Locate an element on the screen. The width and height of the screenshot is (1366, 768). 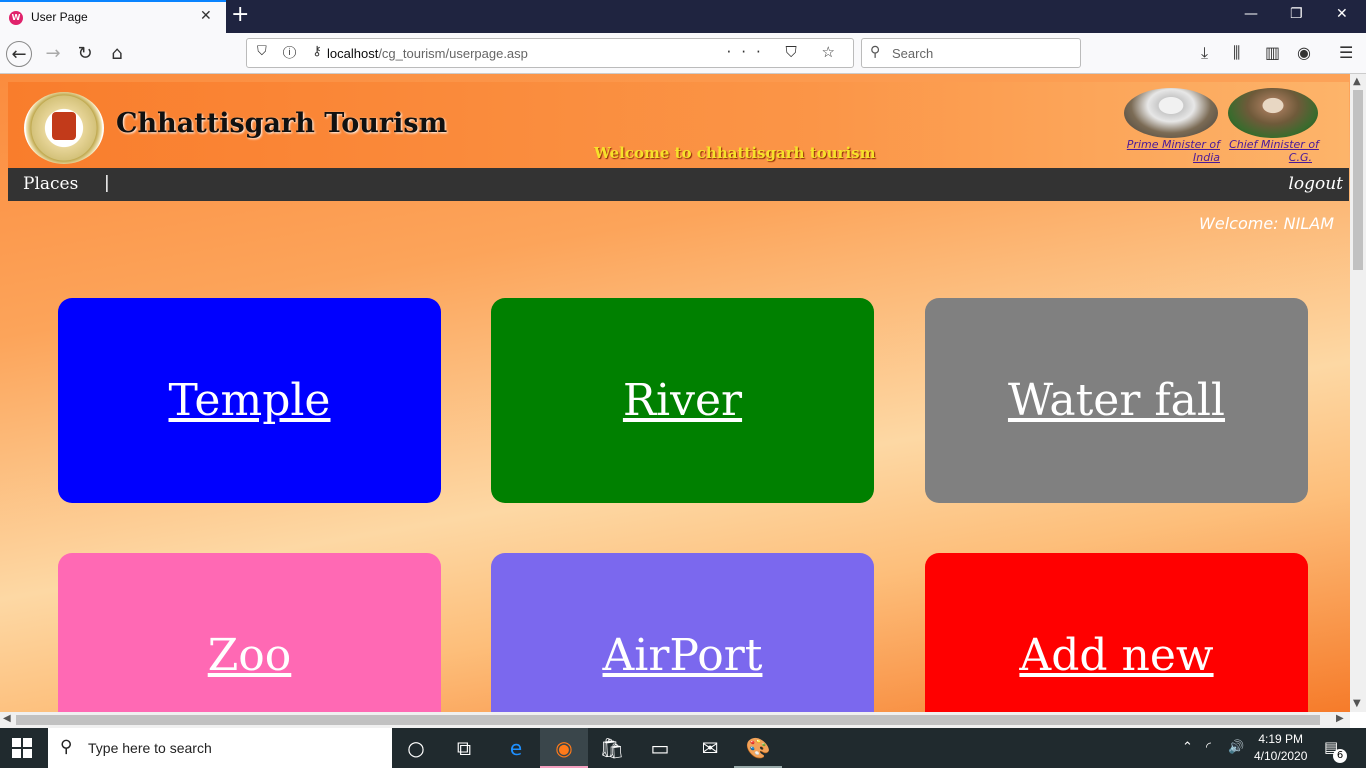
browser-tab: W User Page ✕ is located at coordinates (113, 16).